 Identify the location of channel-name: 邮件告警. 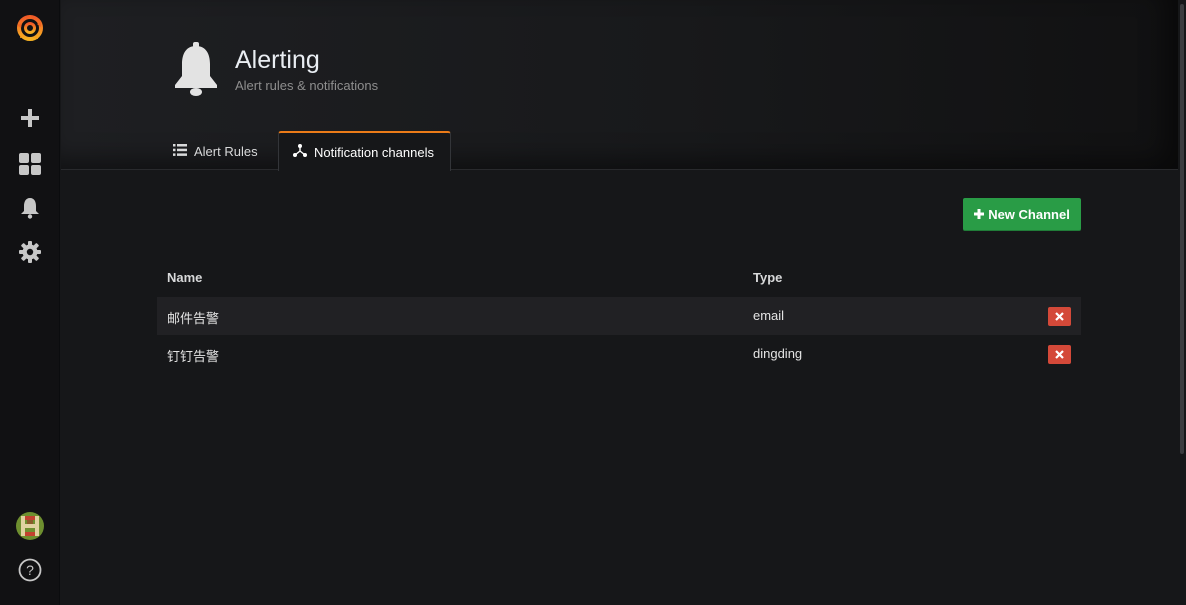
(193, 317).